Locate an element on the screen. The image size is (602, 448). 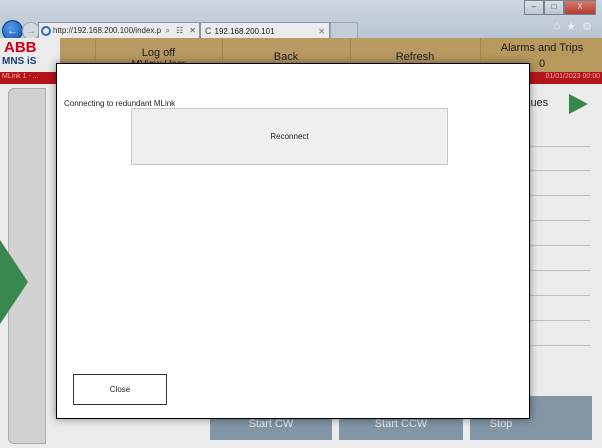
close-button: Close is located at coordinates (120, 389).